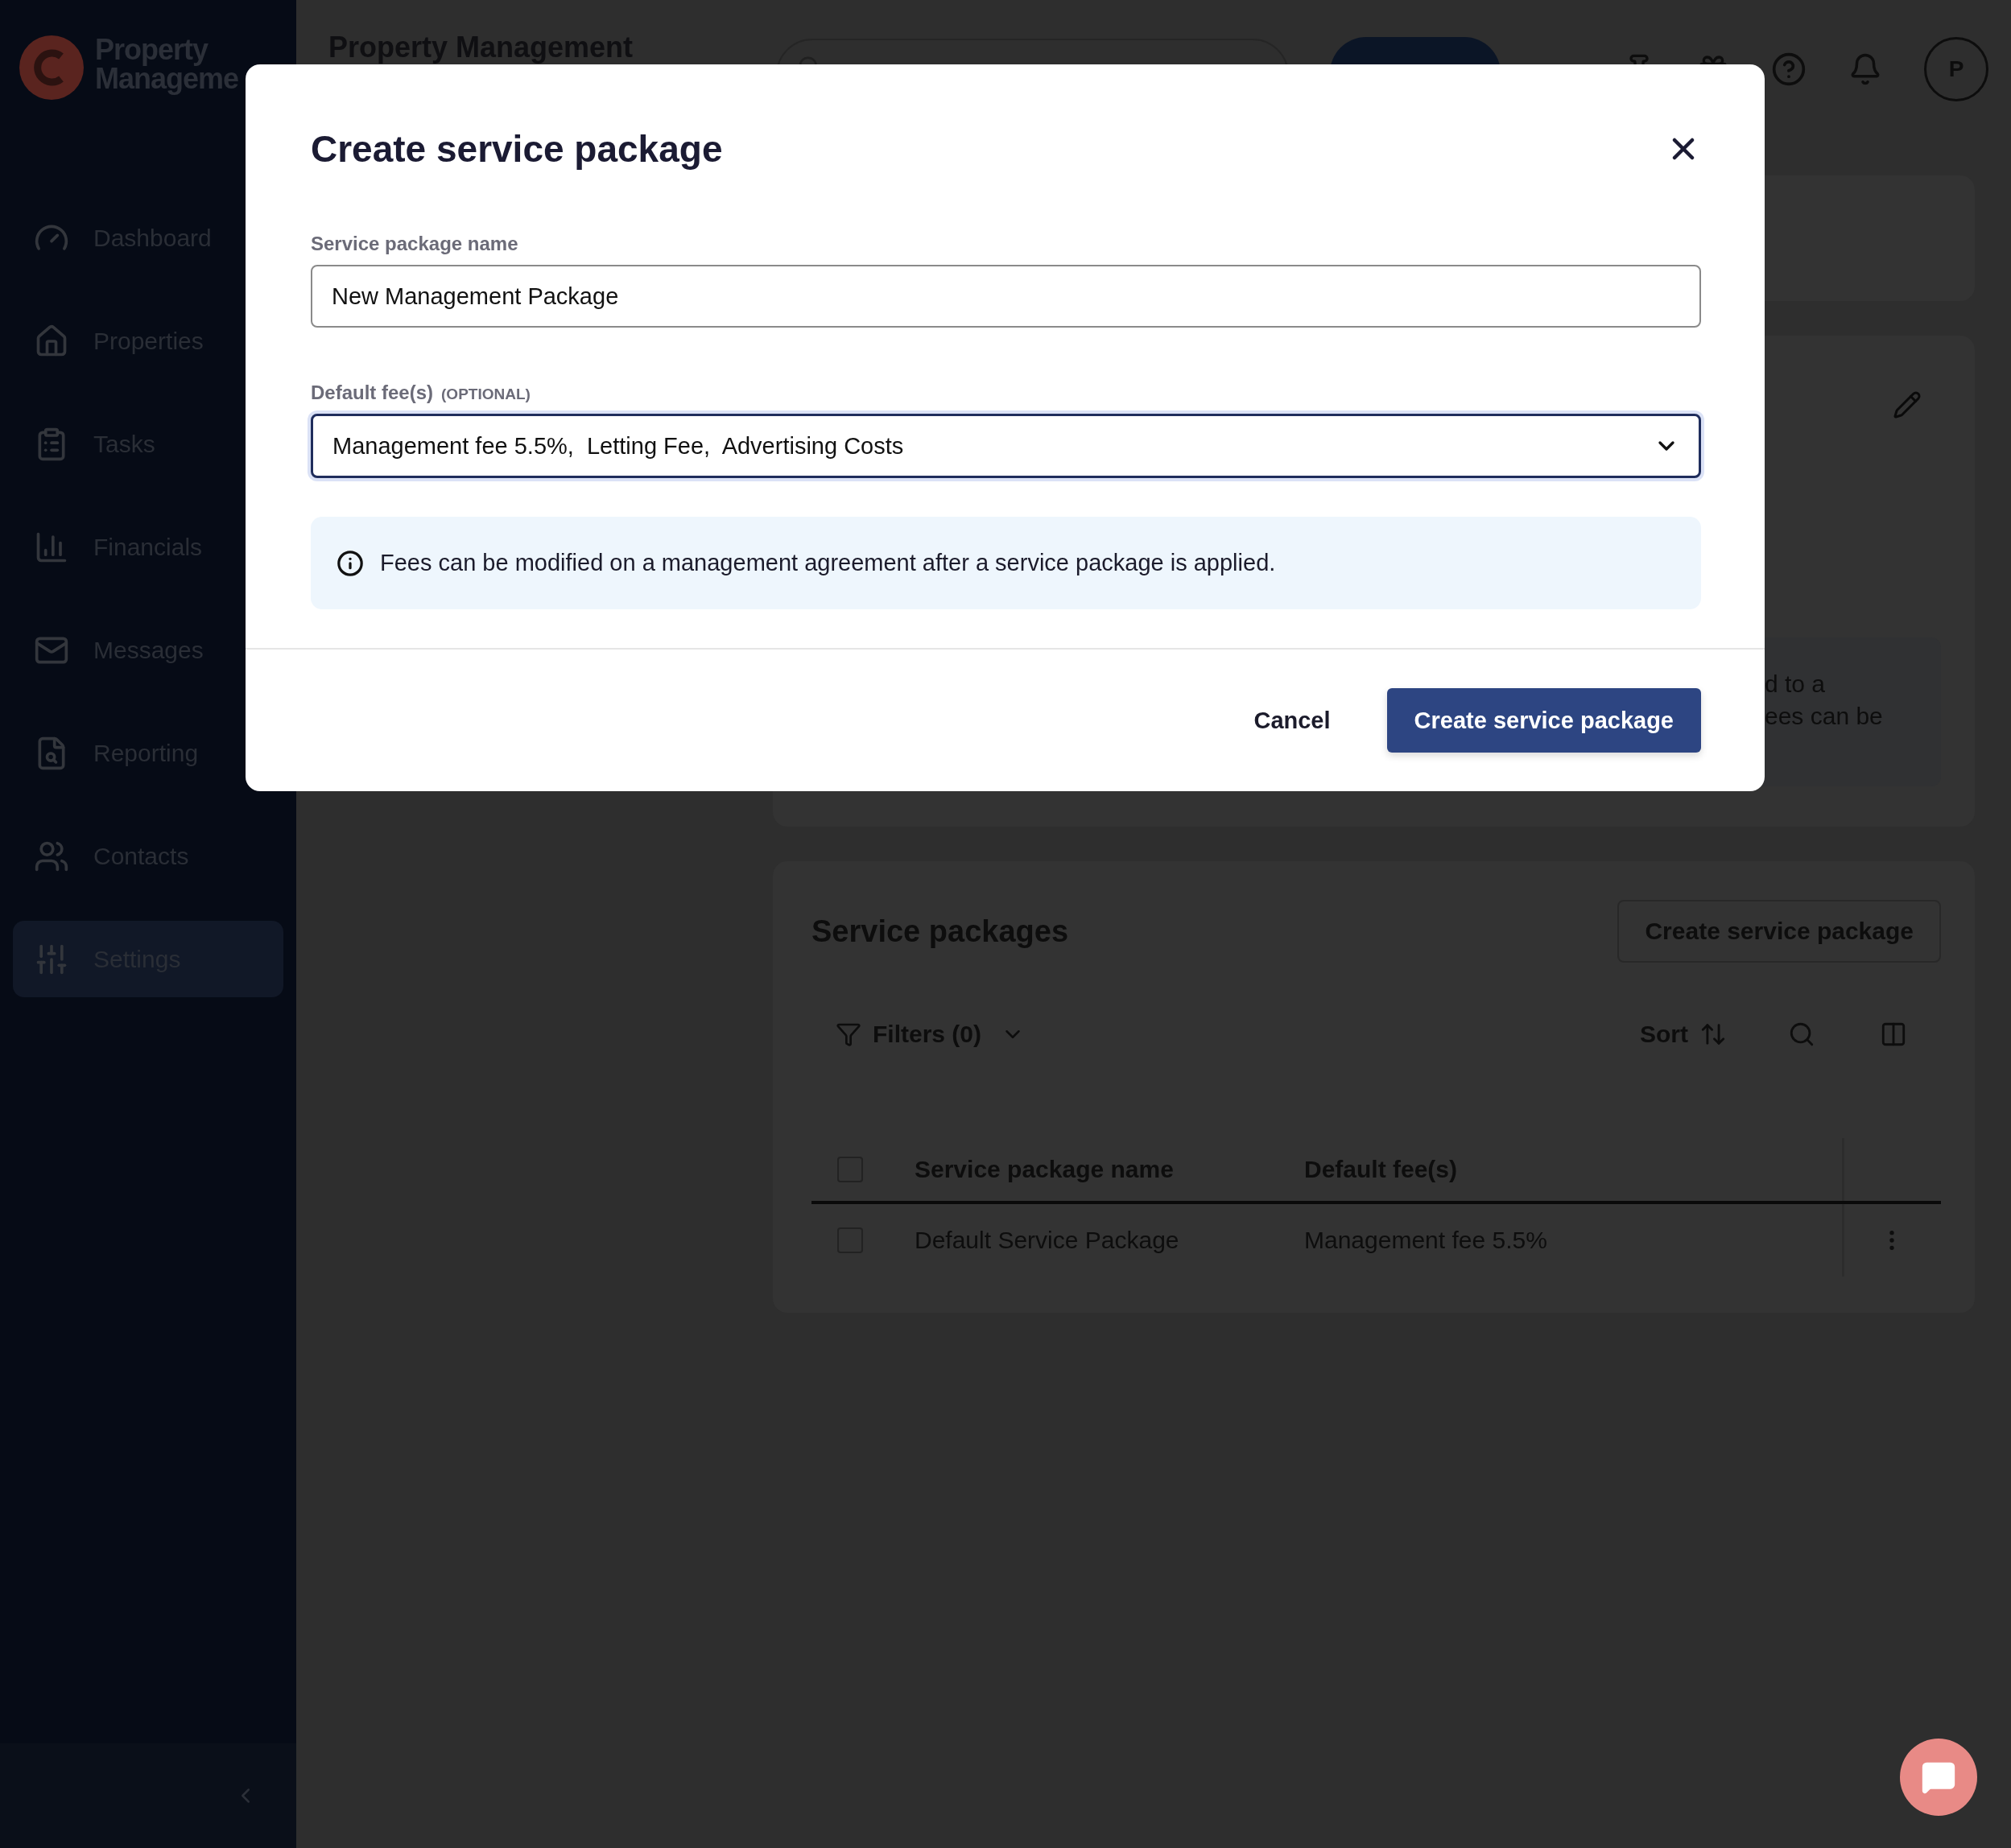 The height and width of the screenshot is (1848, 2011). Describe the element at coordinates (51, 67) in the screenshot. I see `logo-icon` at that location.